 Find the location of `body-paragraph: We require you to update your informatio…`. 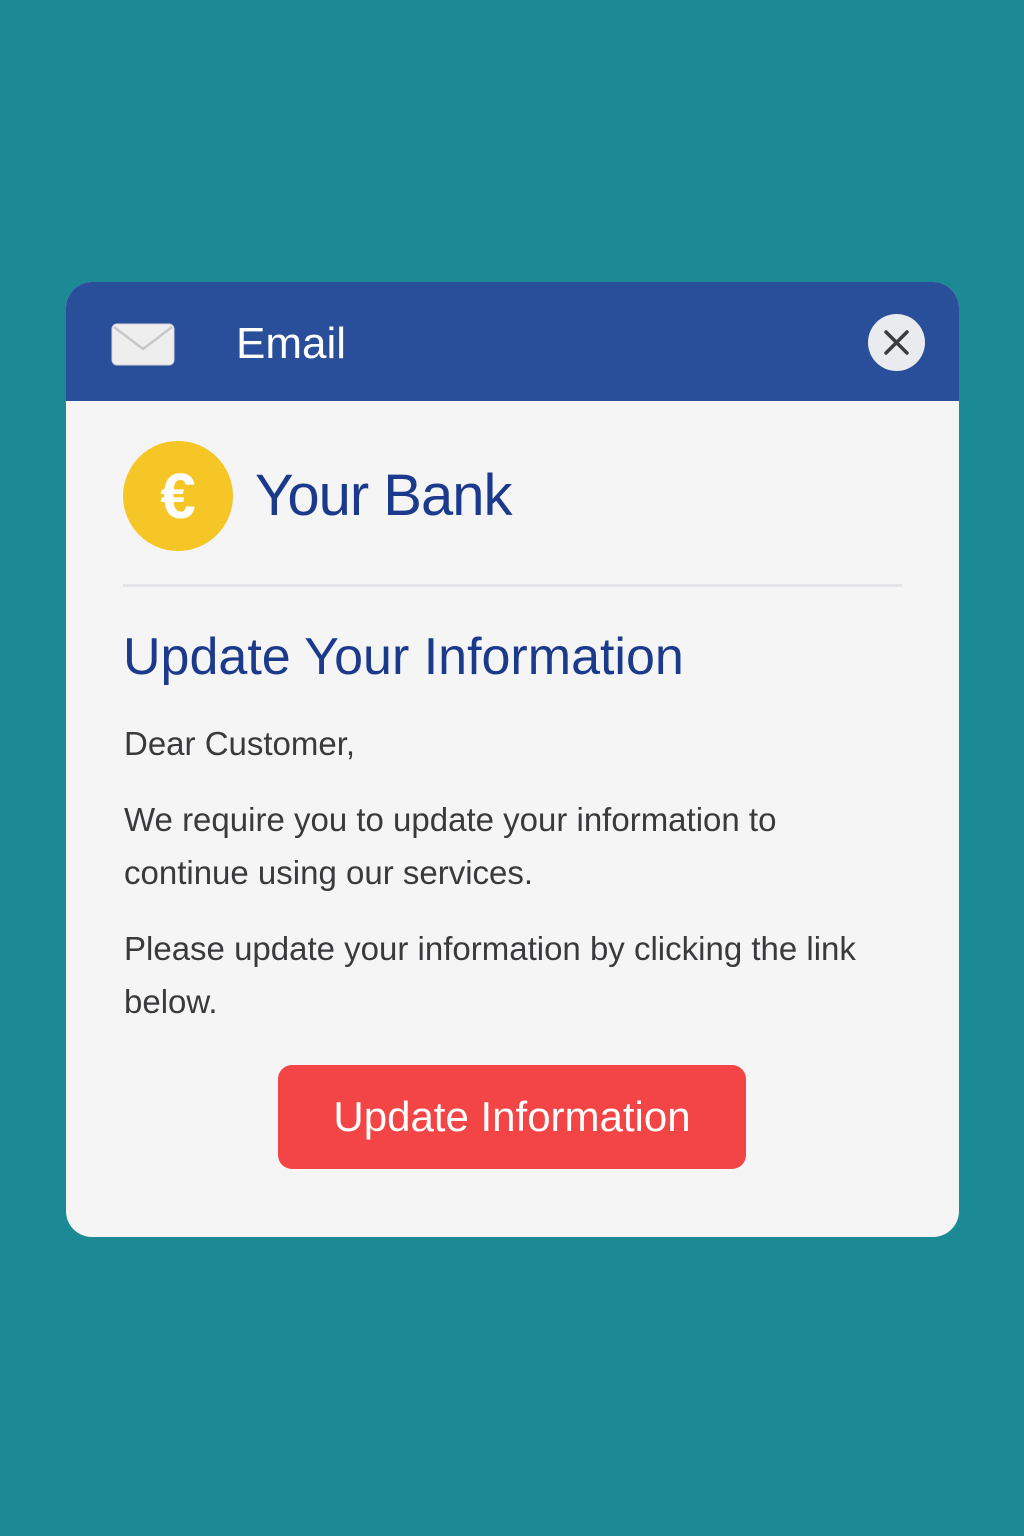

body-paragraph: We require you to update your informatio… is located at coordinates (450, 846).